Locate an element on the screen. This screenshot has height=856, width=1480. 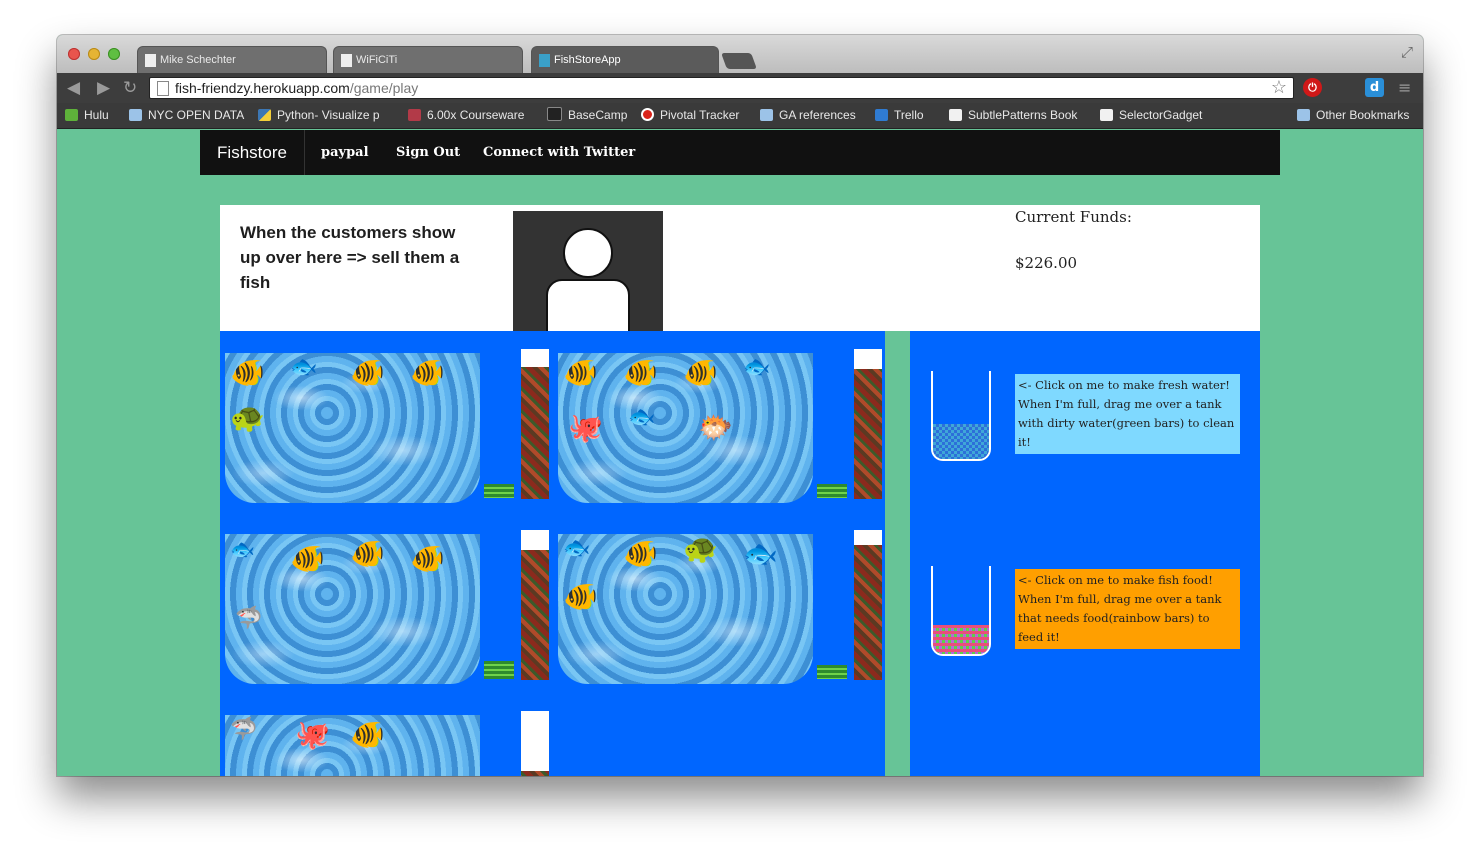
tab-fishstoreapp: FishStoreApp is located at coordinates (625, 59).